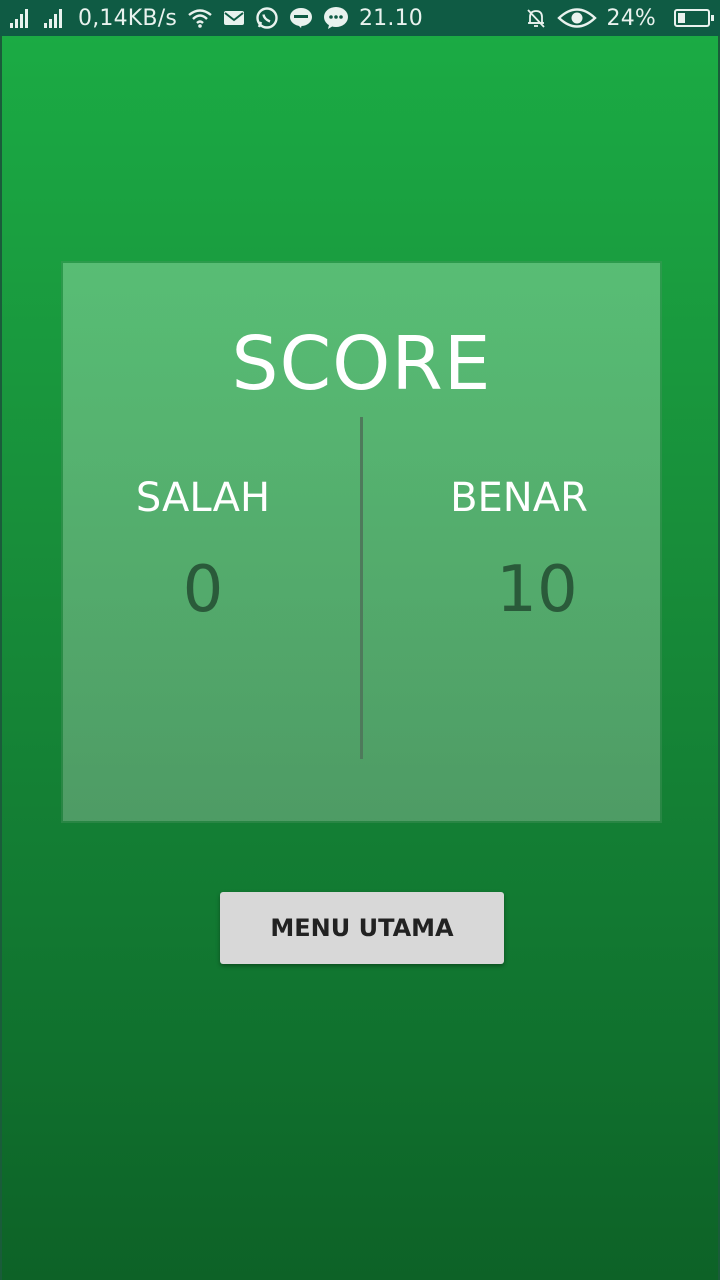  I want to click on battery-percent: 24%, so click(632, 18).